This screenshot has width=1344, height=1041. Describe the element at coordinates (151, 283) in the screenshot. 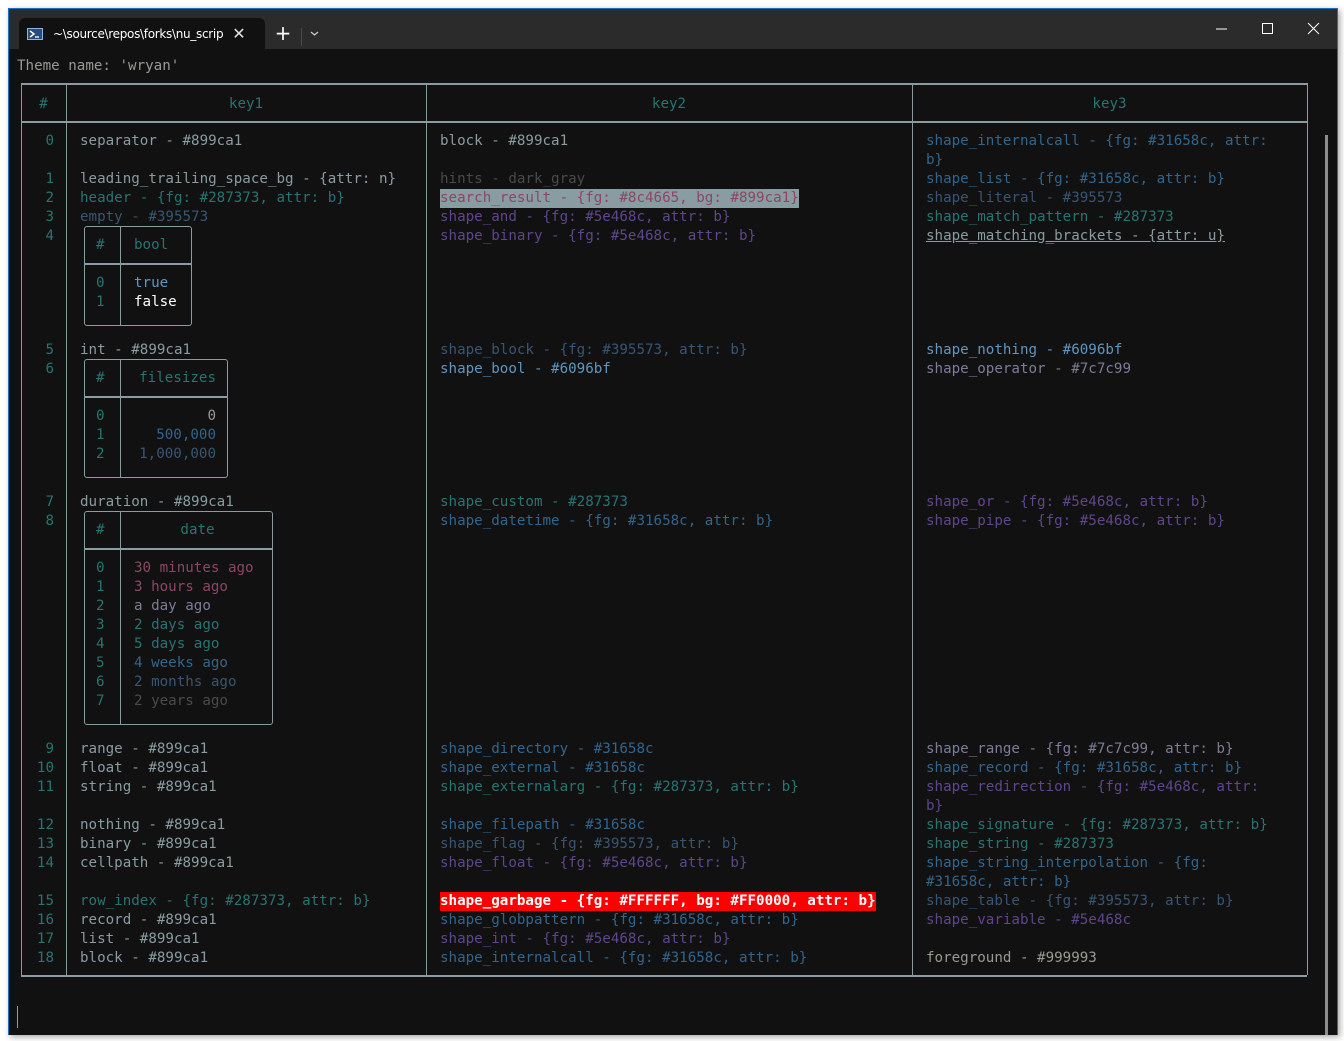

I see `bool-value: true` at that location.